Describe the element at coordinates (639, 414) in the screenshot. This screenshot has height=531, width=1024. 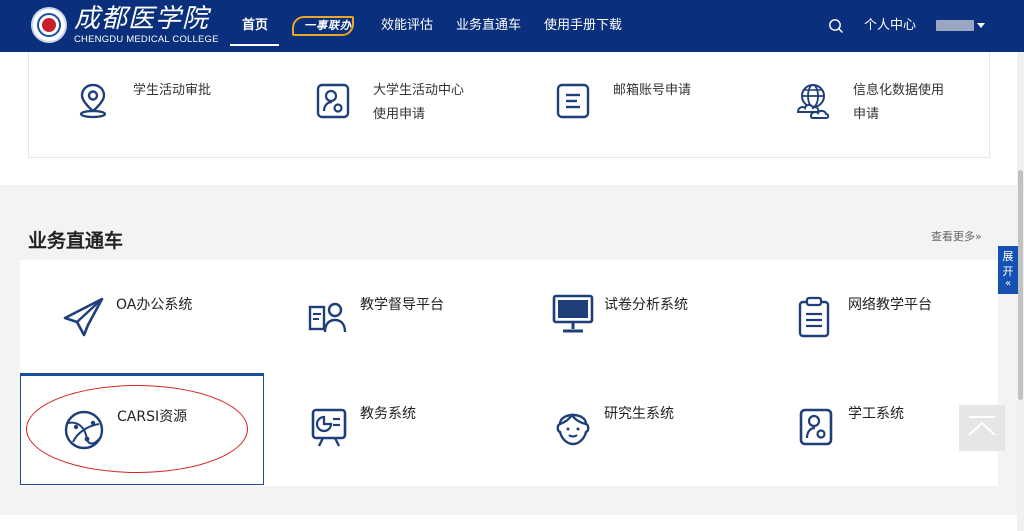
I see `service-label: 研究生系统` at that location.